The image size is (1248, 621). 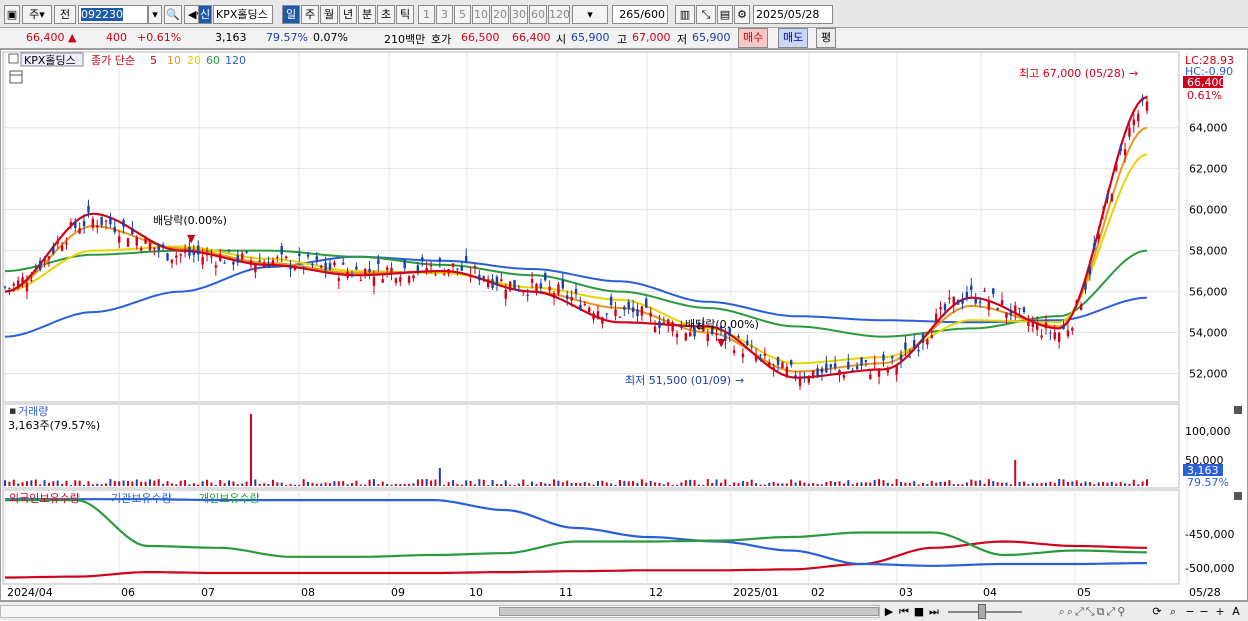 I want to click on sell-button: 매도, so click(x=793, y=38).